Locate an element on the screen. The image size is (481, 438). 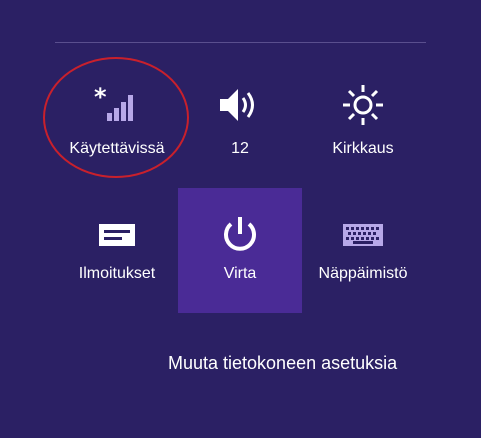
power-icon is located at coordinates (240, 235).